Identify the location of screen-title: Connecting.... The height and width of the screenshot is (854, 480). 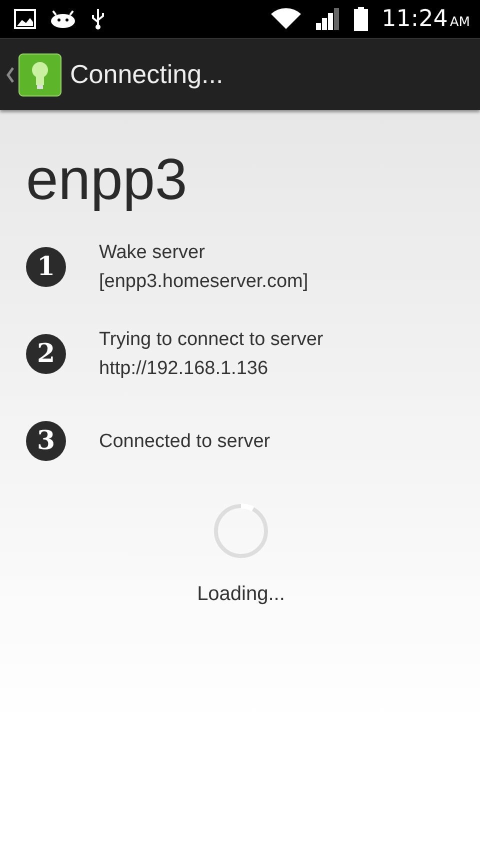
(147, 74).